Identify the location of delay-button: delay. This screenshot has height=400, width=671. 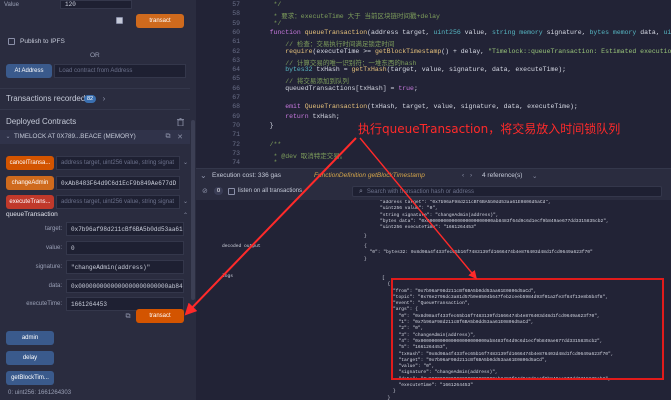
(30, 358).